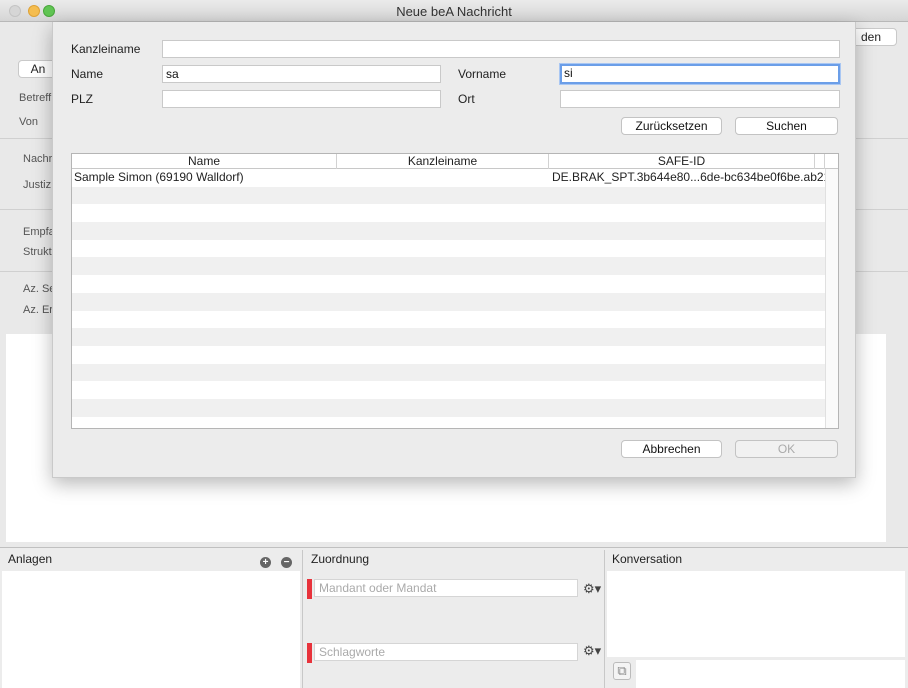 Image resolution: width=908 pixels, height=688 pixels. I want to click on title-bar: Neue beA Nachricht, so click(454, 11).